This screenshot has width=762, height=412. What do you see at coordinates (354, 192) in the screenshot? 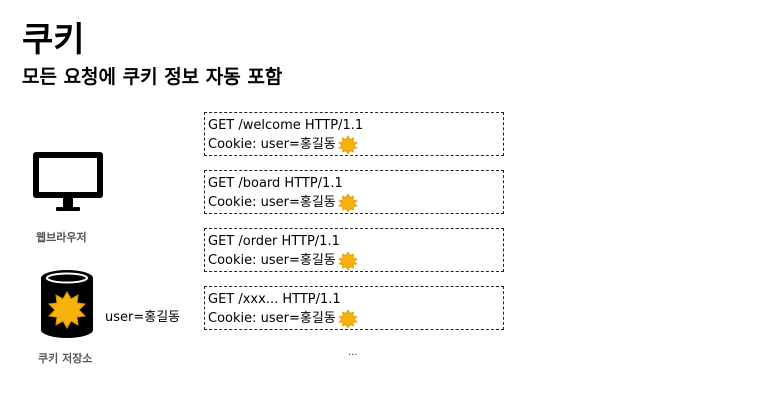
I see `request-box: GET /board HTTP/1.1 Cookie: user=홍길동` at bounding box center [354, 192].